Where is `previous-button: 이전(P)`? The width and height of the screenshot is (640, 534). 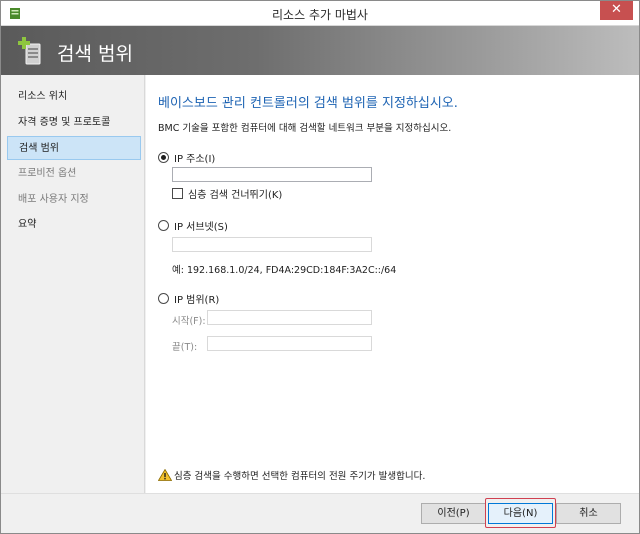
previous-button: 이전(P) is located at coordinates (453, 513).